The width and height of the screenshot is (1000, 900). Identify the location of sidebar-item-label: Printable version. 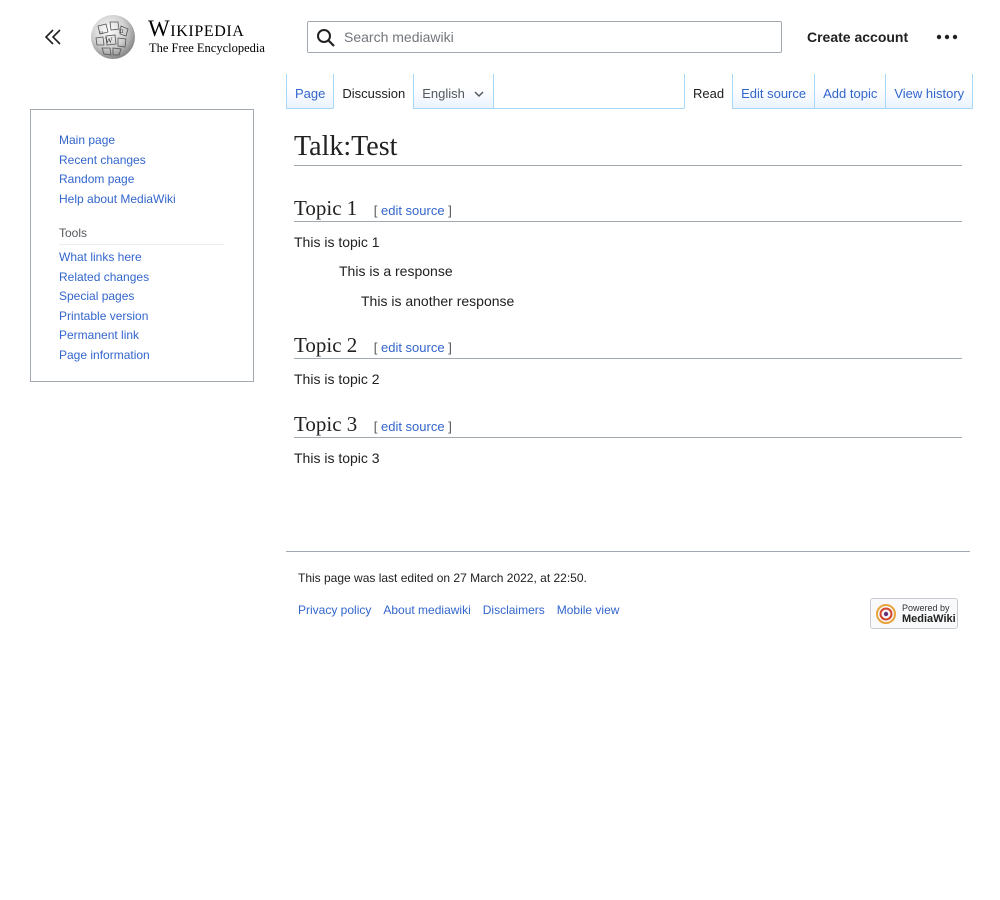
(103, 316).